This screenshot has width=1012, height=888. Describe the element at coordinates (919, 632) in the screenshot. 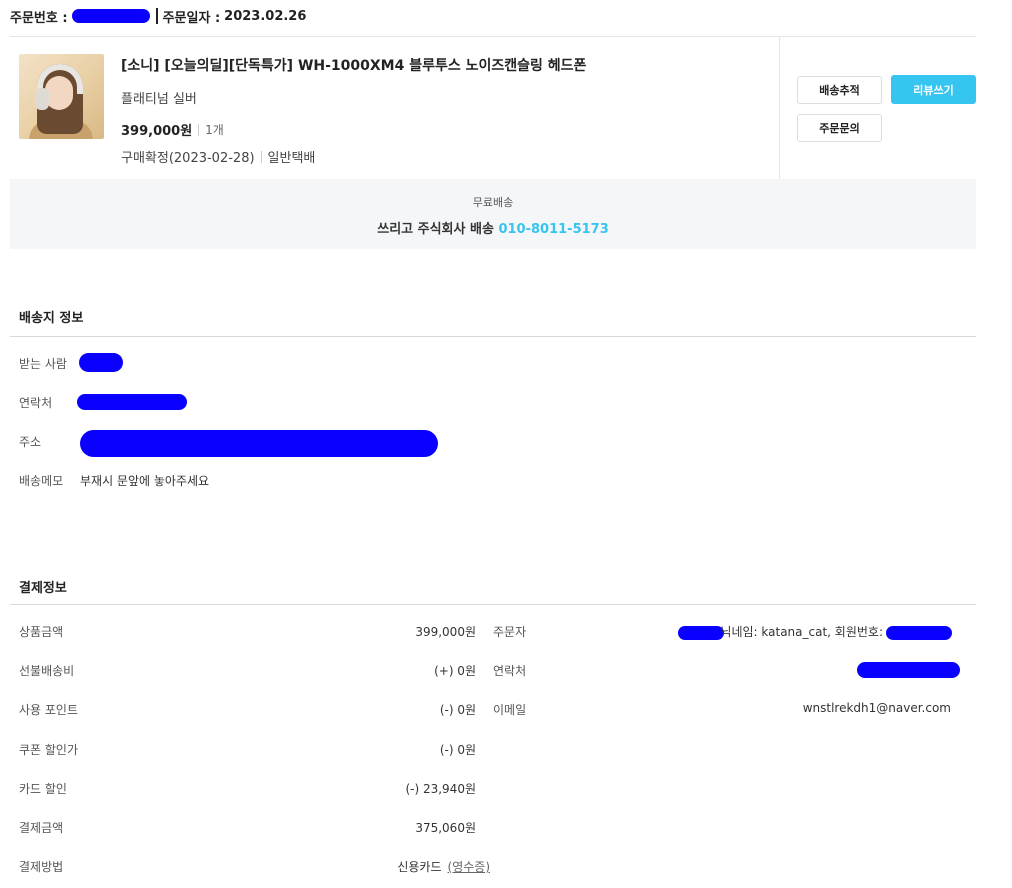

I see `member-number-redacted` at that location.